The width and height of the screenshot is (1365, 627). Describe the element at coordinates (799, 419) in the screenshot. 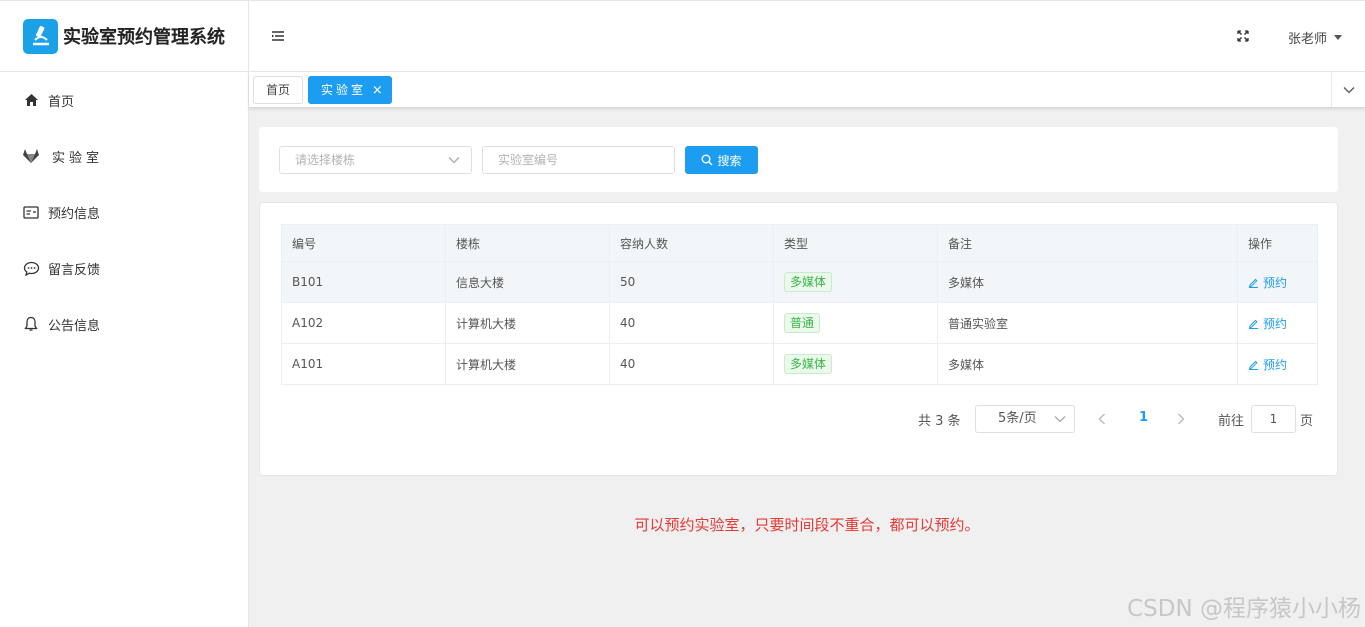

I see `pagination: 共 3 条 5条/页 1 前往 页` at that location.